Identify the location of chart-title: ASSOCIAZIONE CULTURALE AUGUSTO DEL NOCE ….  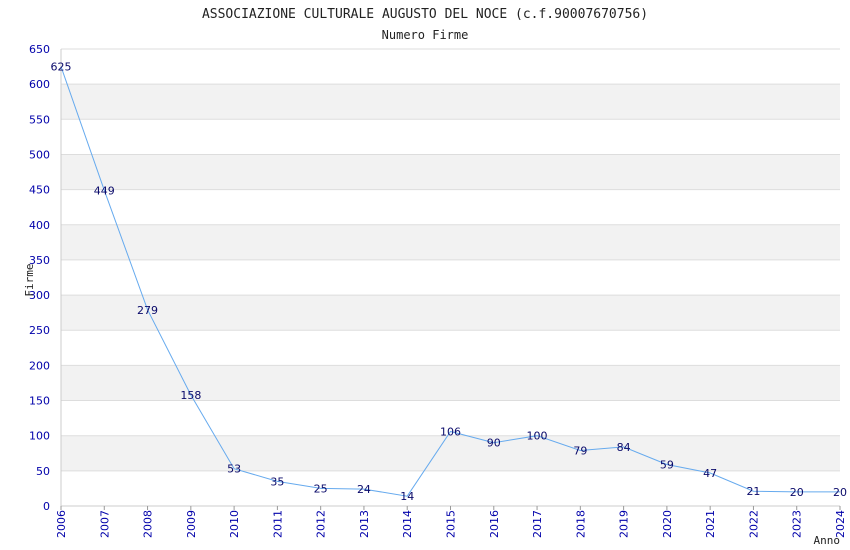
(425, 14).